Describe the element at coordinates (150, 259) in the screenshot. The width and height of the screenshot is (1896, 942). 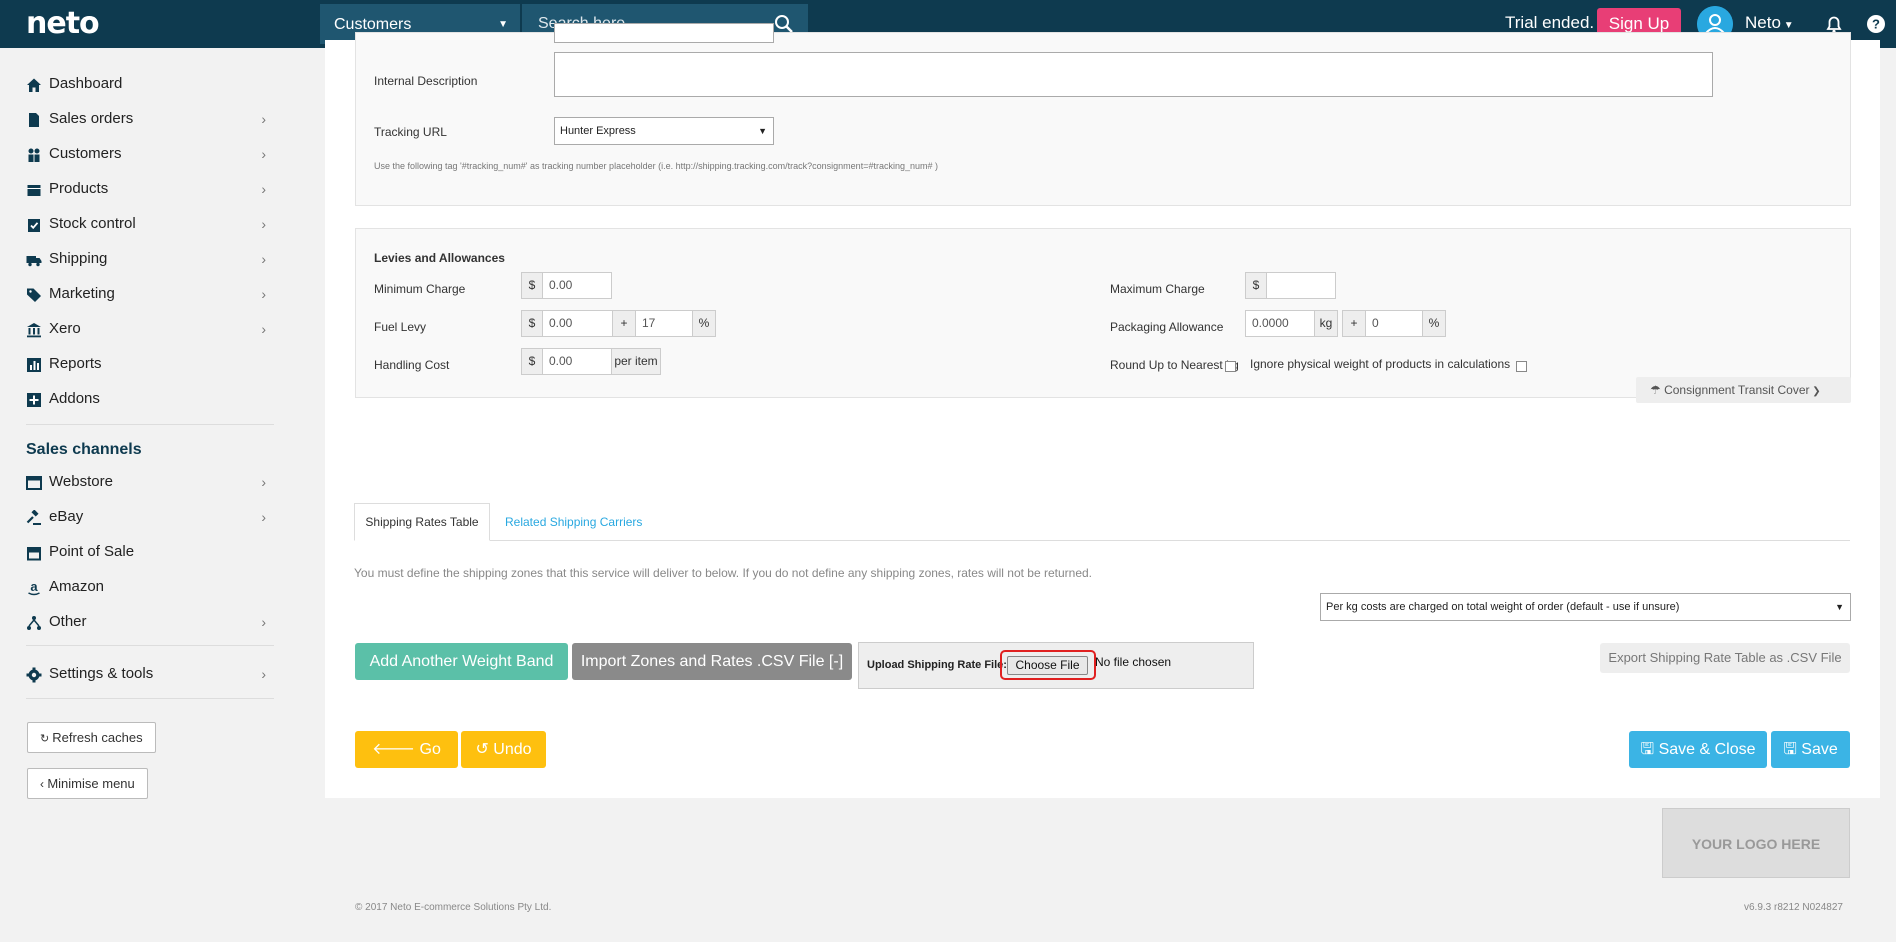
I see `sidebar-item-shipping: Shipping ›` at that location.